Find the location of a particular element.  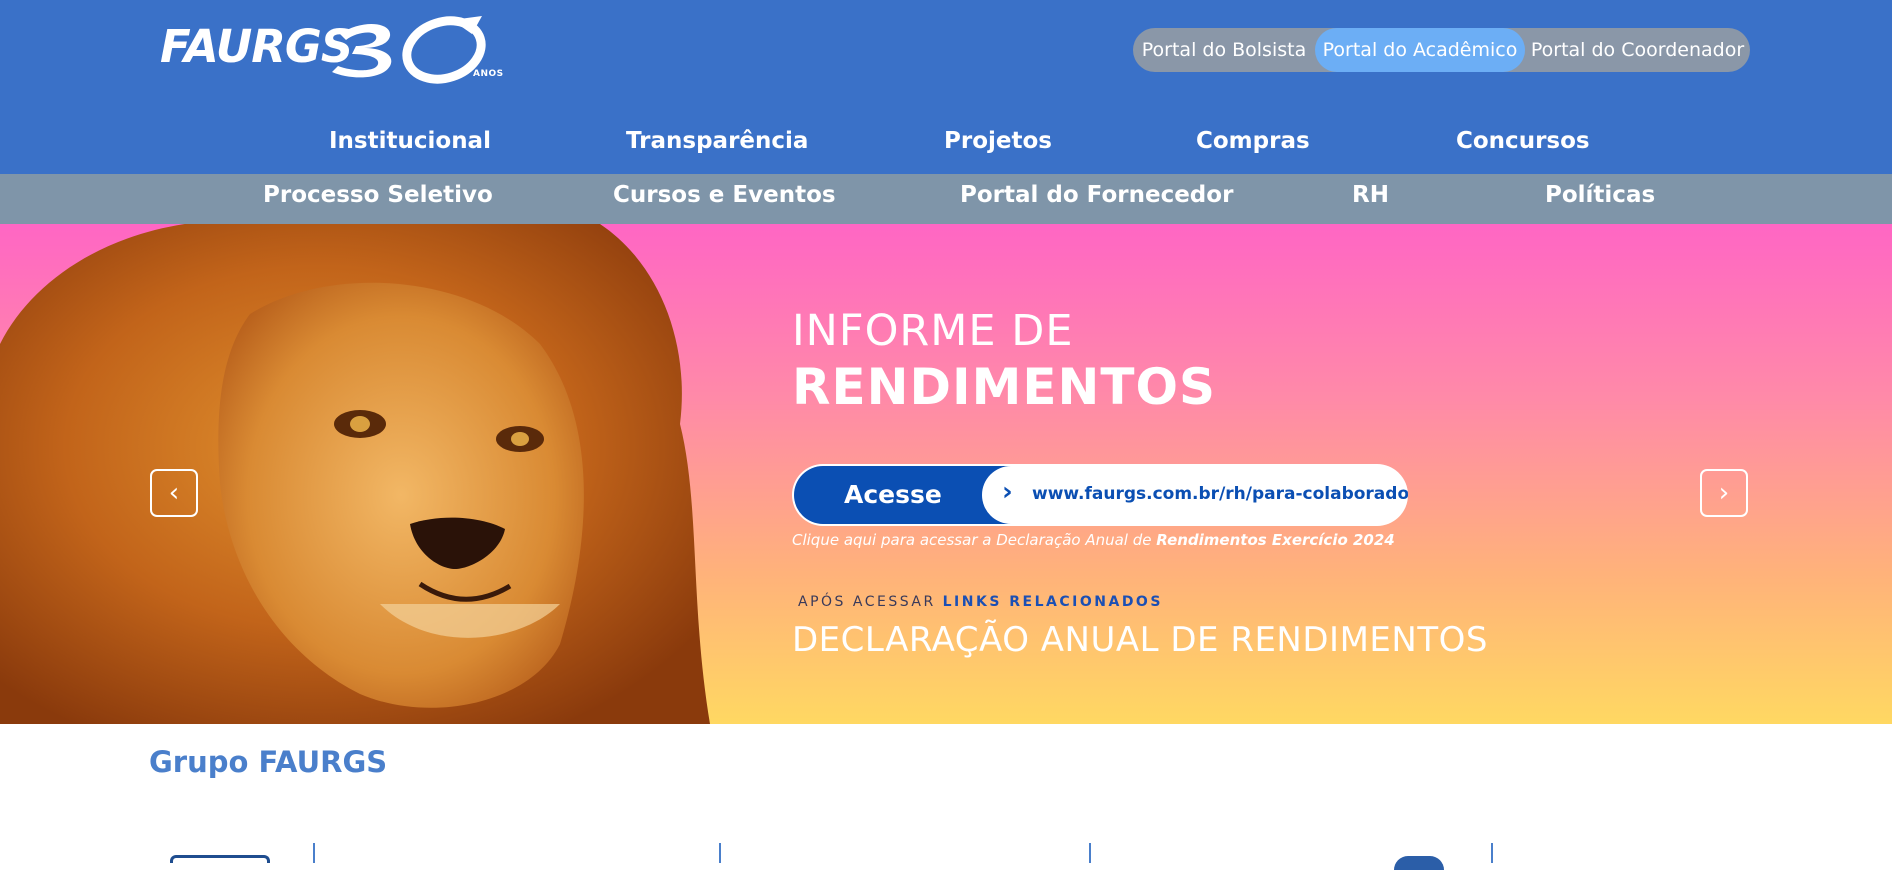

banner-small-bold: LINKS RELACIONADOS is located at coordinates (1052, 602).